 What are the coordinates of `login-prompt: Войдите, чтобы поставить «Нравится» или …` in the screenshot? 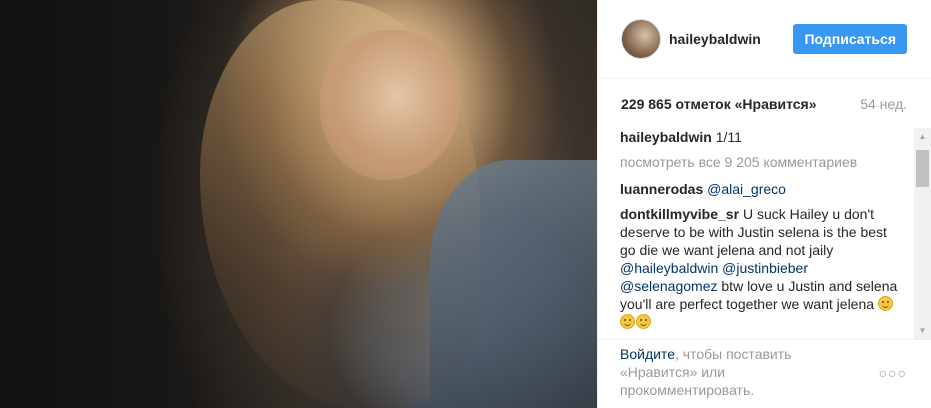 It's located at (764, 373).